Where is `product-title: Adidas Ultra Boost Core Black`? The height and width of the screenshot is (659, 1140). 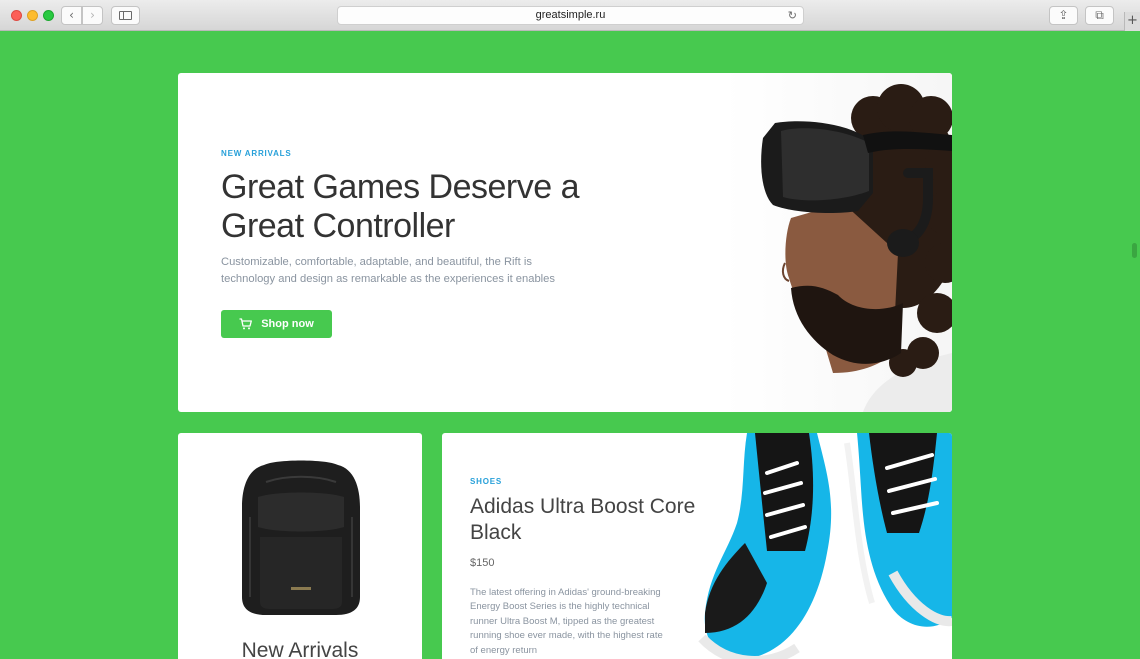
product-title: Adidas Ultra Boost Core Black is located at coordinates (583, 519).